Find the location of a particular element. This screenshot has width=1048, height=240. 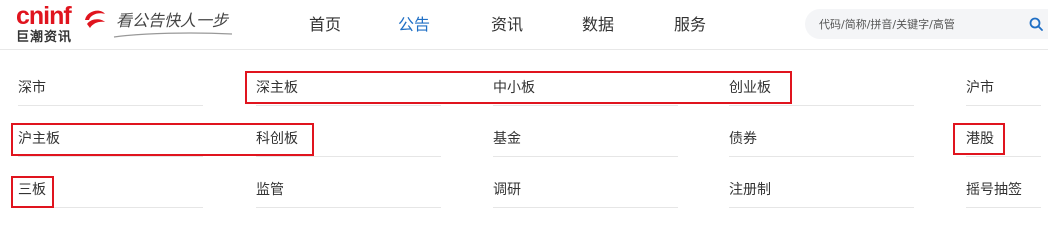

category-item: 注册制 is located at coordinates (821, 192).